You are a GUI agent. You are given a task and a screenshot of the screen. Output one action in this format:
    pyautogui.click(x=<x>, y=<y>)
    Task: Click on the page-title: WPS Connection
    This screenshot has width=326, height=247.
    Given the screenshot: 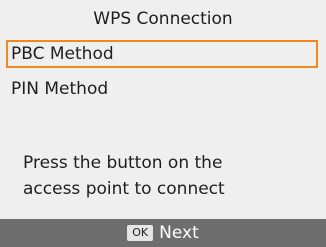 What is the action you would take?
    pyautogui.click(x=163, y=19)
    